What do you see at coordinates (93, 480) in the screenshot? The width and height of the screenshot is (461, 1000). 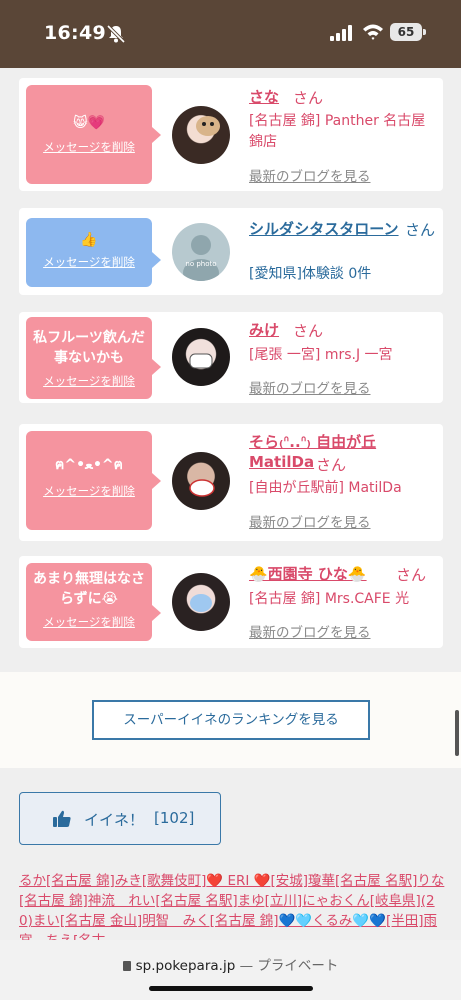 I see `message-bubble: ฅ^•ﻌ•^ฅ メッセージを削除` at bounding box center [93, 480].